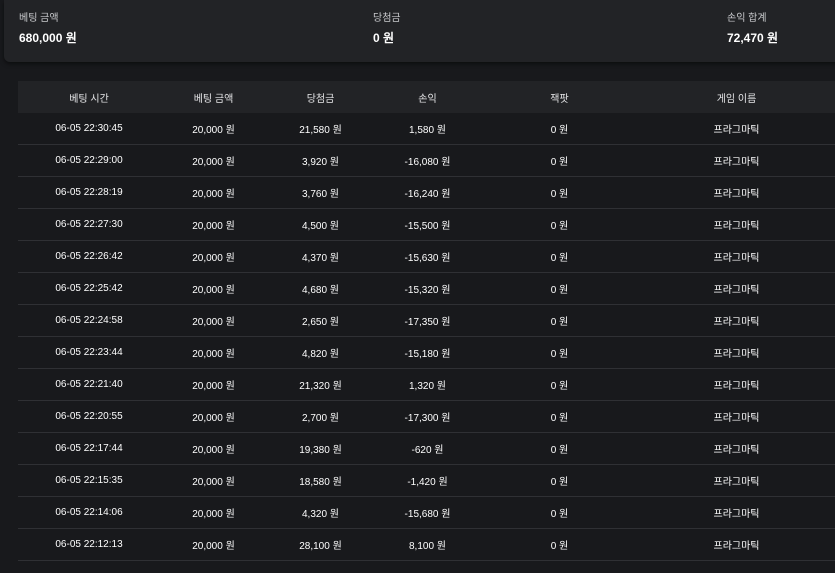 Image resolution: width=835 pixels, height=573 pixels. I want to click on cell-winnings: 3,760 원, so click(320, 194).